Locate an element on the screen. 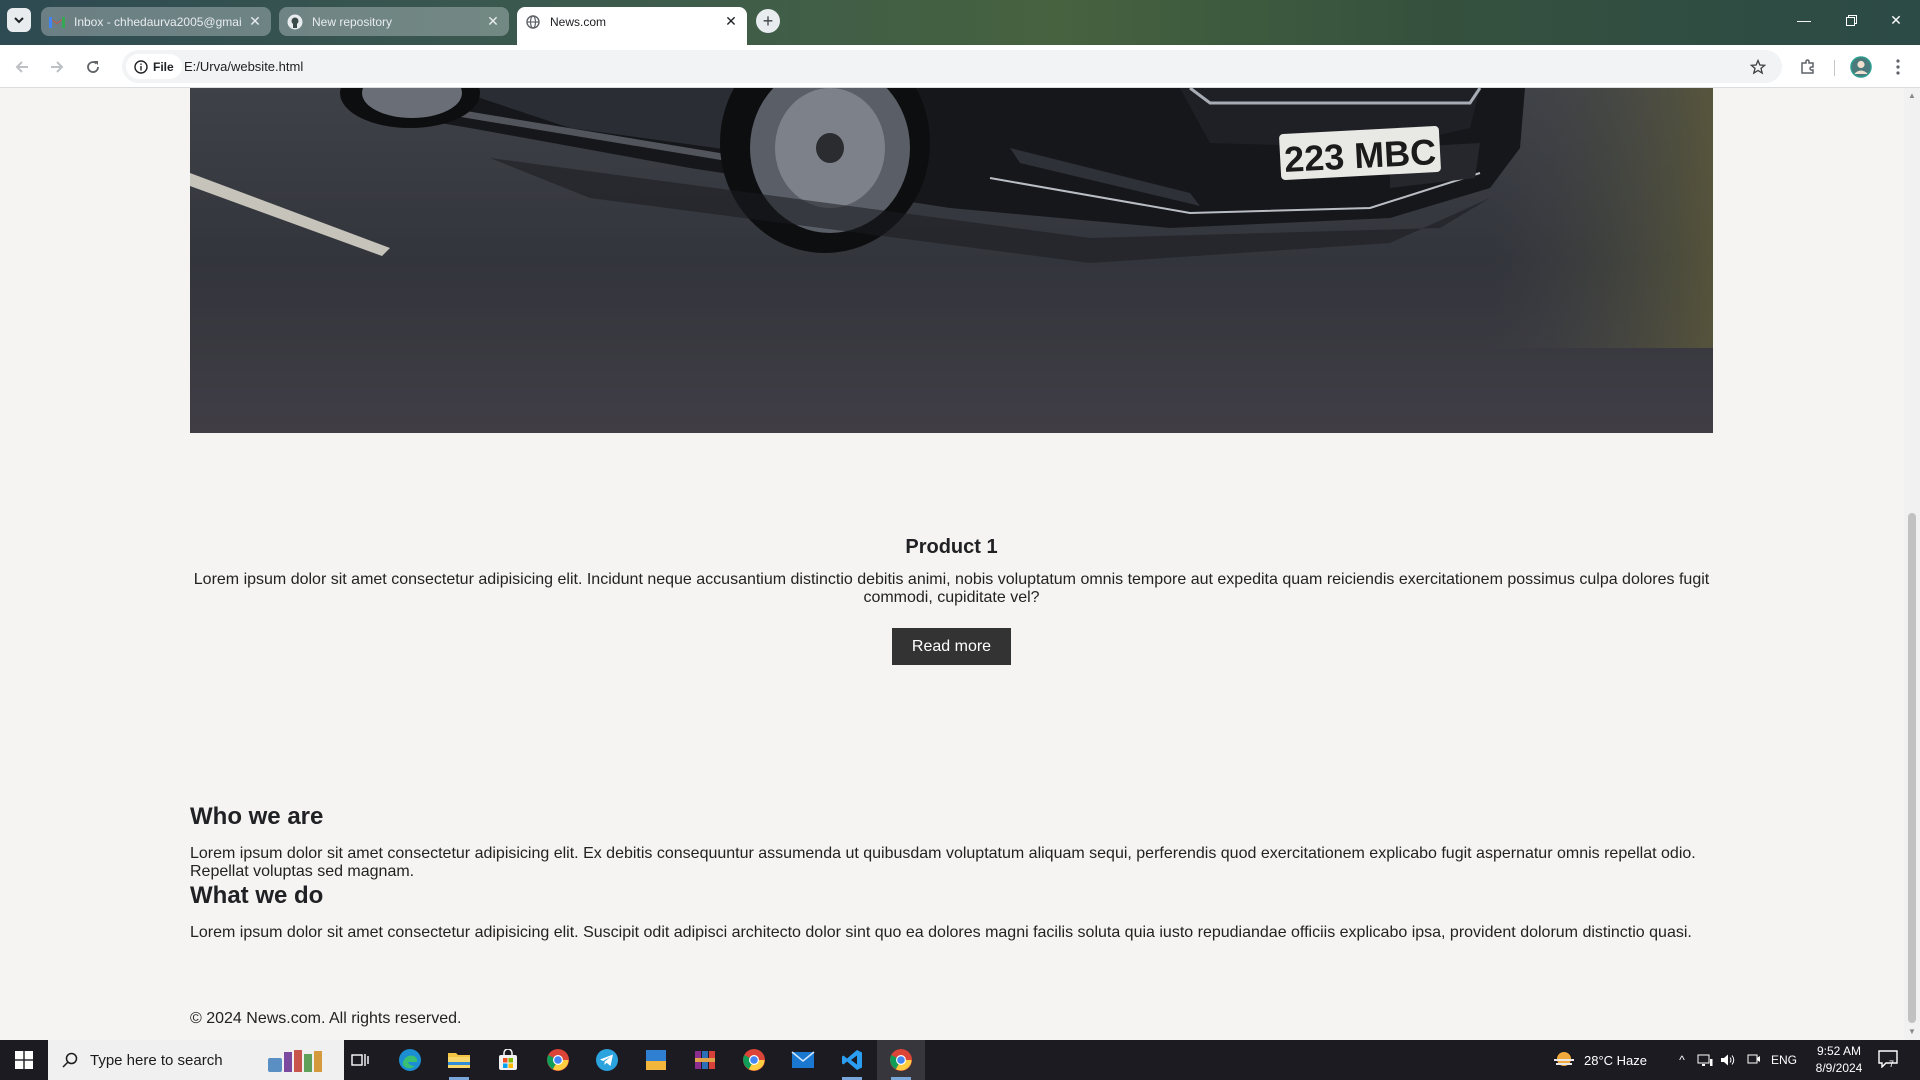  puzzle-icon is located at coordinates (1807, 66).